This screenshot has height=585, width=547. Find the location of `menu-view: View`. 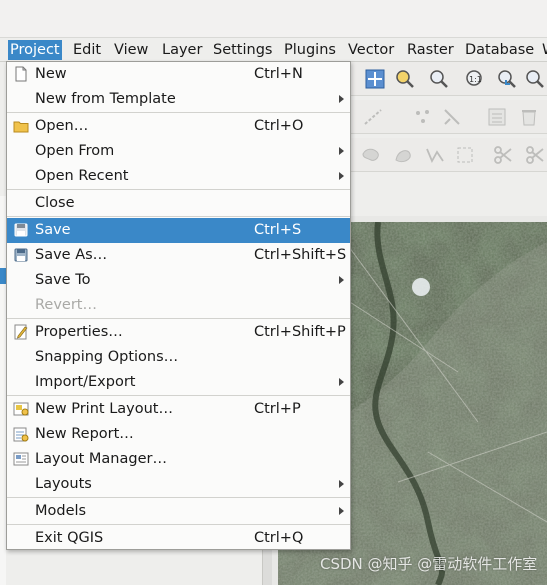

menu-view: View is located at coordinates (131, 50).